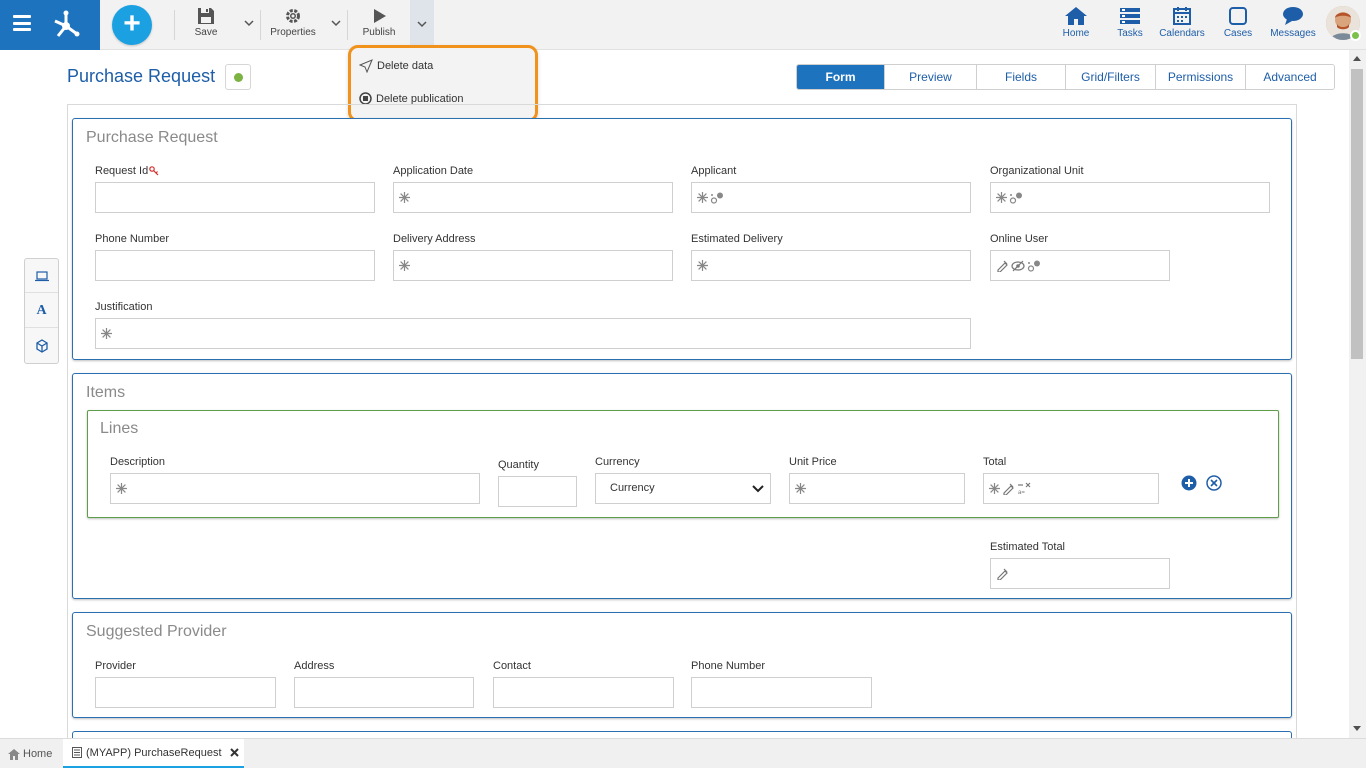 This screenshot has width=1366, height=768. Describe the element at coordinates (583, 692) in the screenshot. I see `contact-input` at that location.